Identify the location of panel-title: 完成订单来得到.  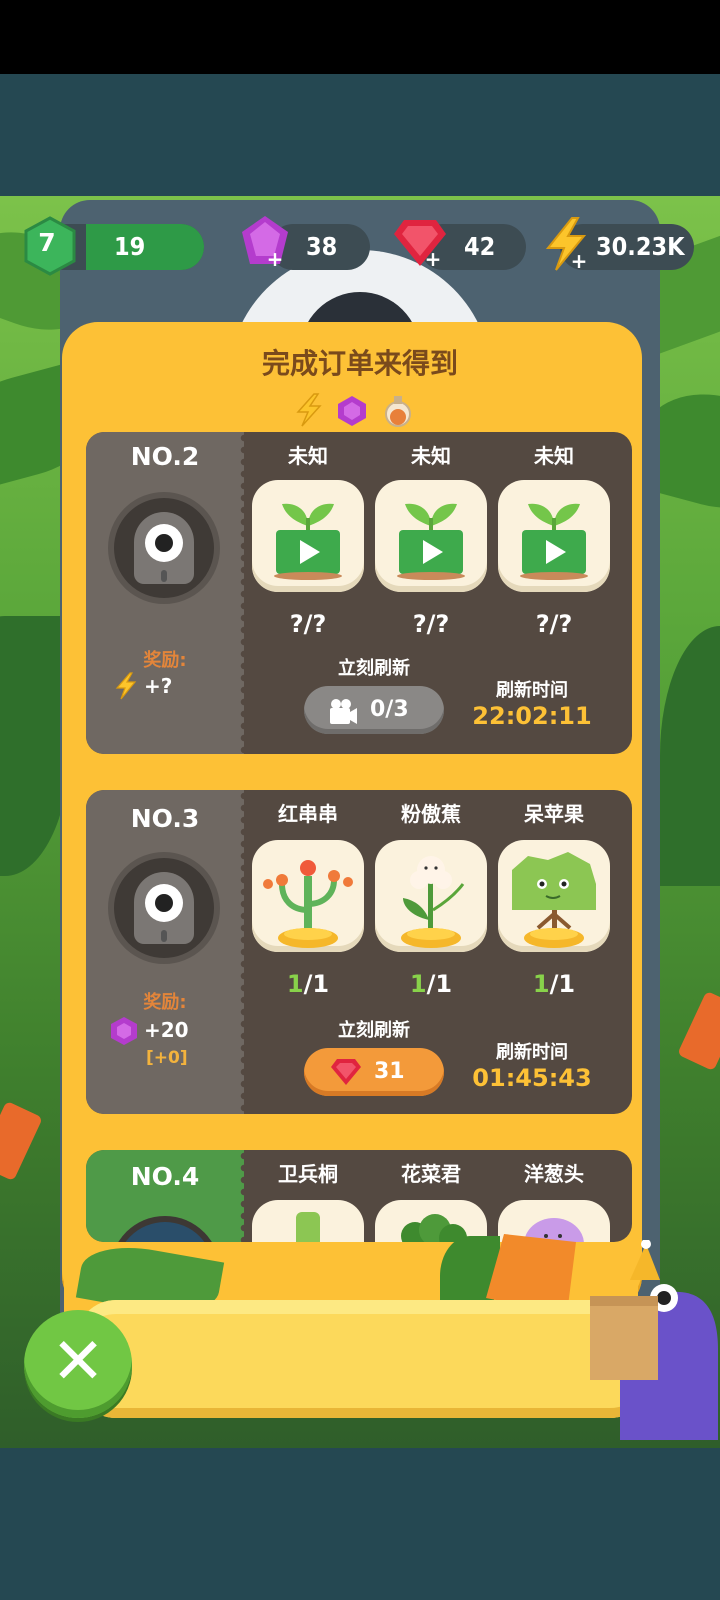
(359, 363).